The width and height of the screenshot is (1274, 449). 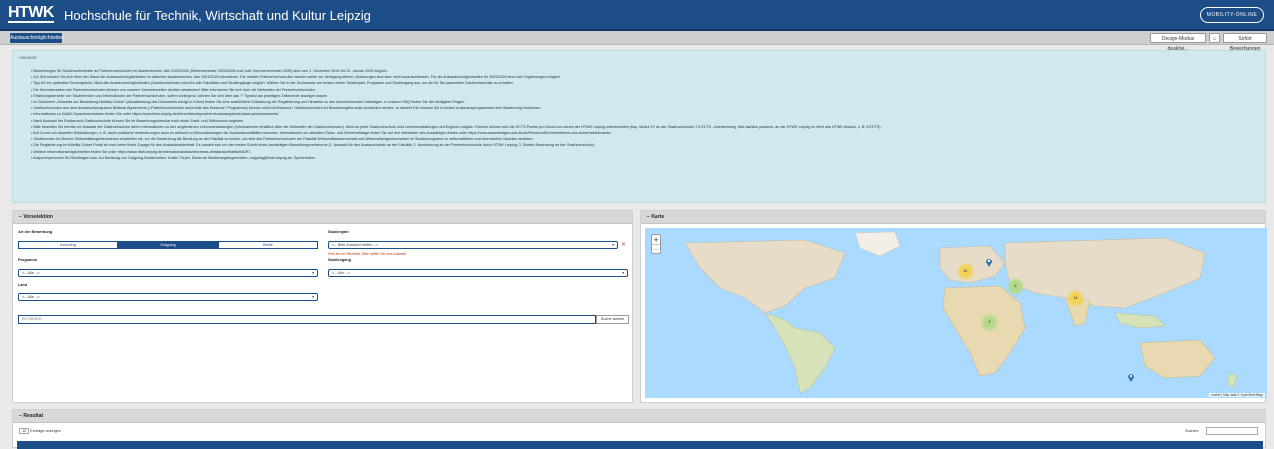 I want to click on search-button: Suche starten, so click(x=612, y=319).